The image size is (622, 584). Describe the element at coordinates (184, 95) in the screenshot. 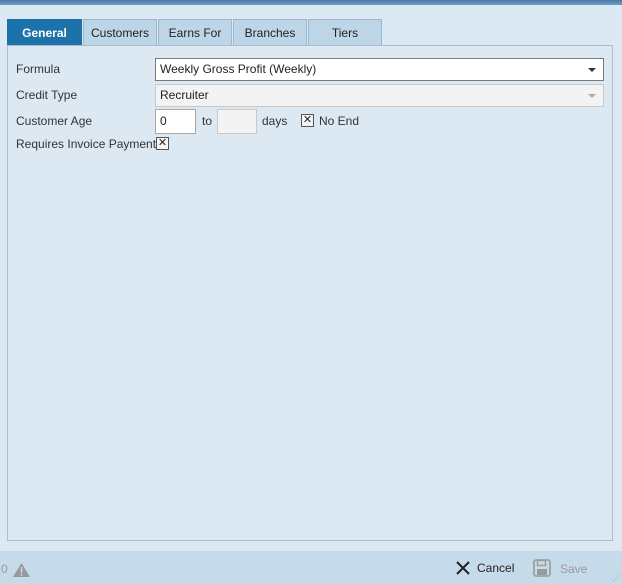

I see `credit-type-value: Recruiter` at that location.